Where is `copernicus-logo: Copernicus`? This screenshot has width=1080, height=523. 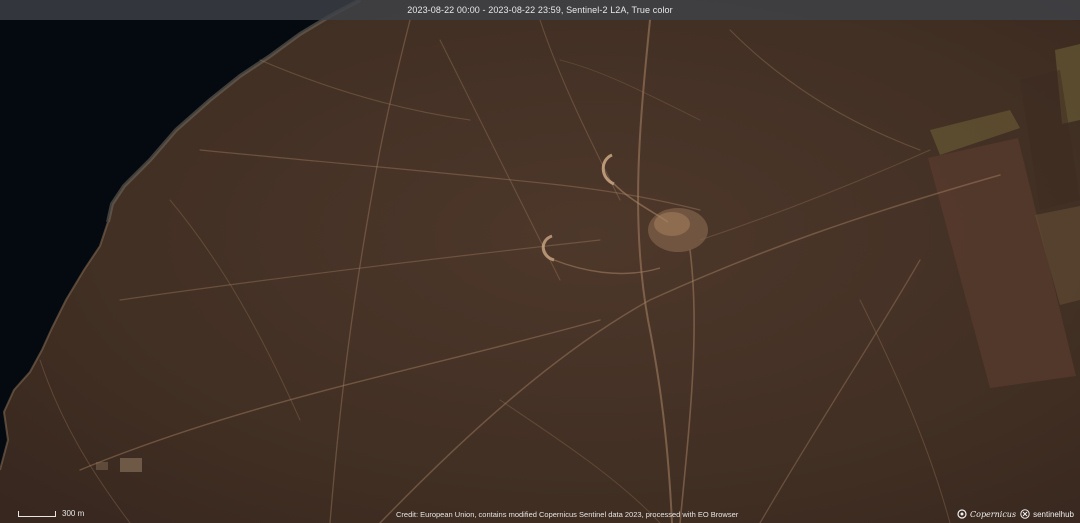 copernicus-logo: Copernicus is located at coordinates (986, 514).